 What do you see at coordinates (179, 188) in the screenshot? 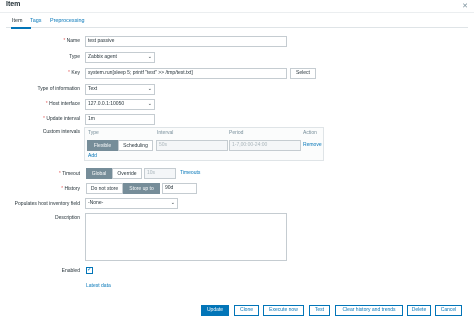
I see `history-input: 90d` at bounding box center [179, 188].